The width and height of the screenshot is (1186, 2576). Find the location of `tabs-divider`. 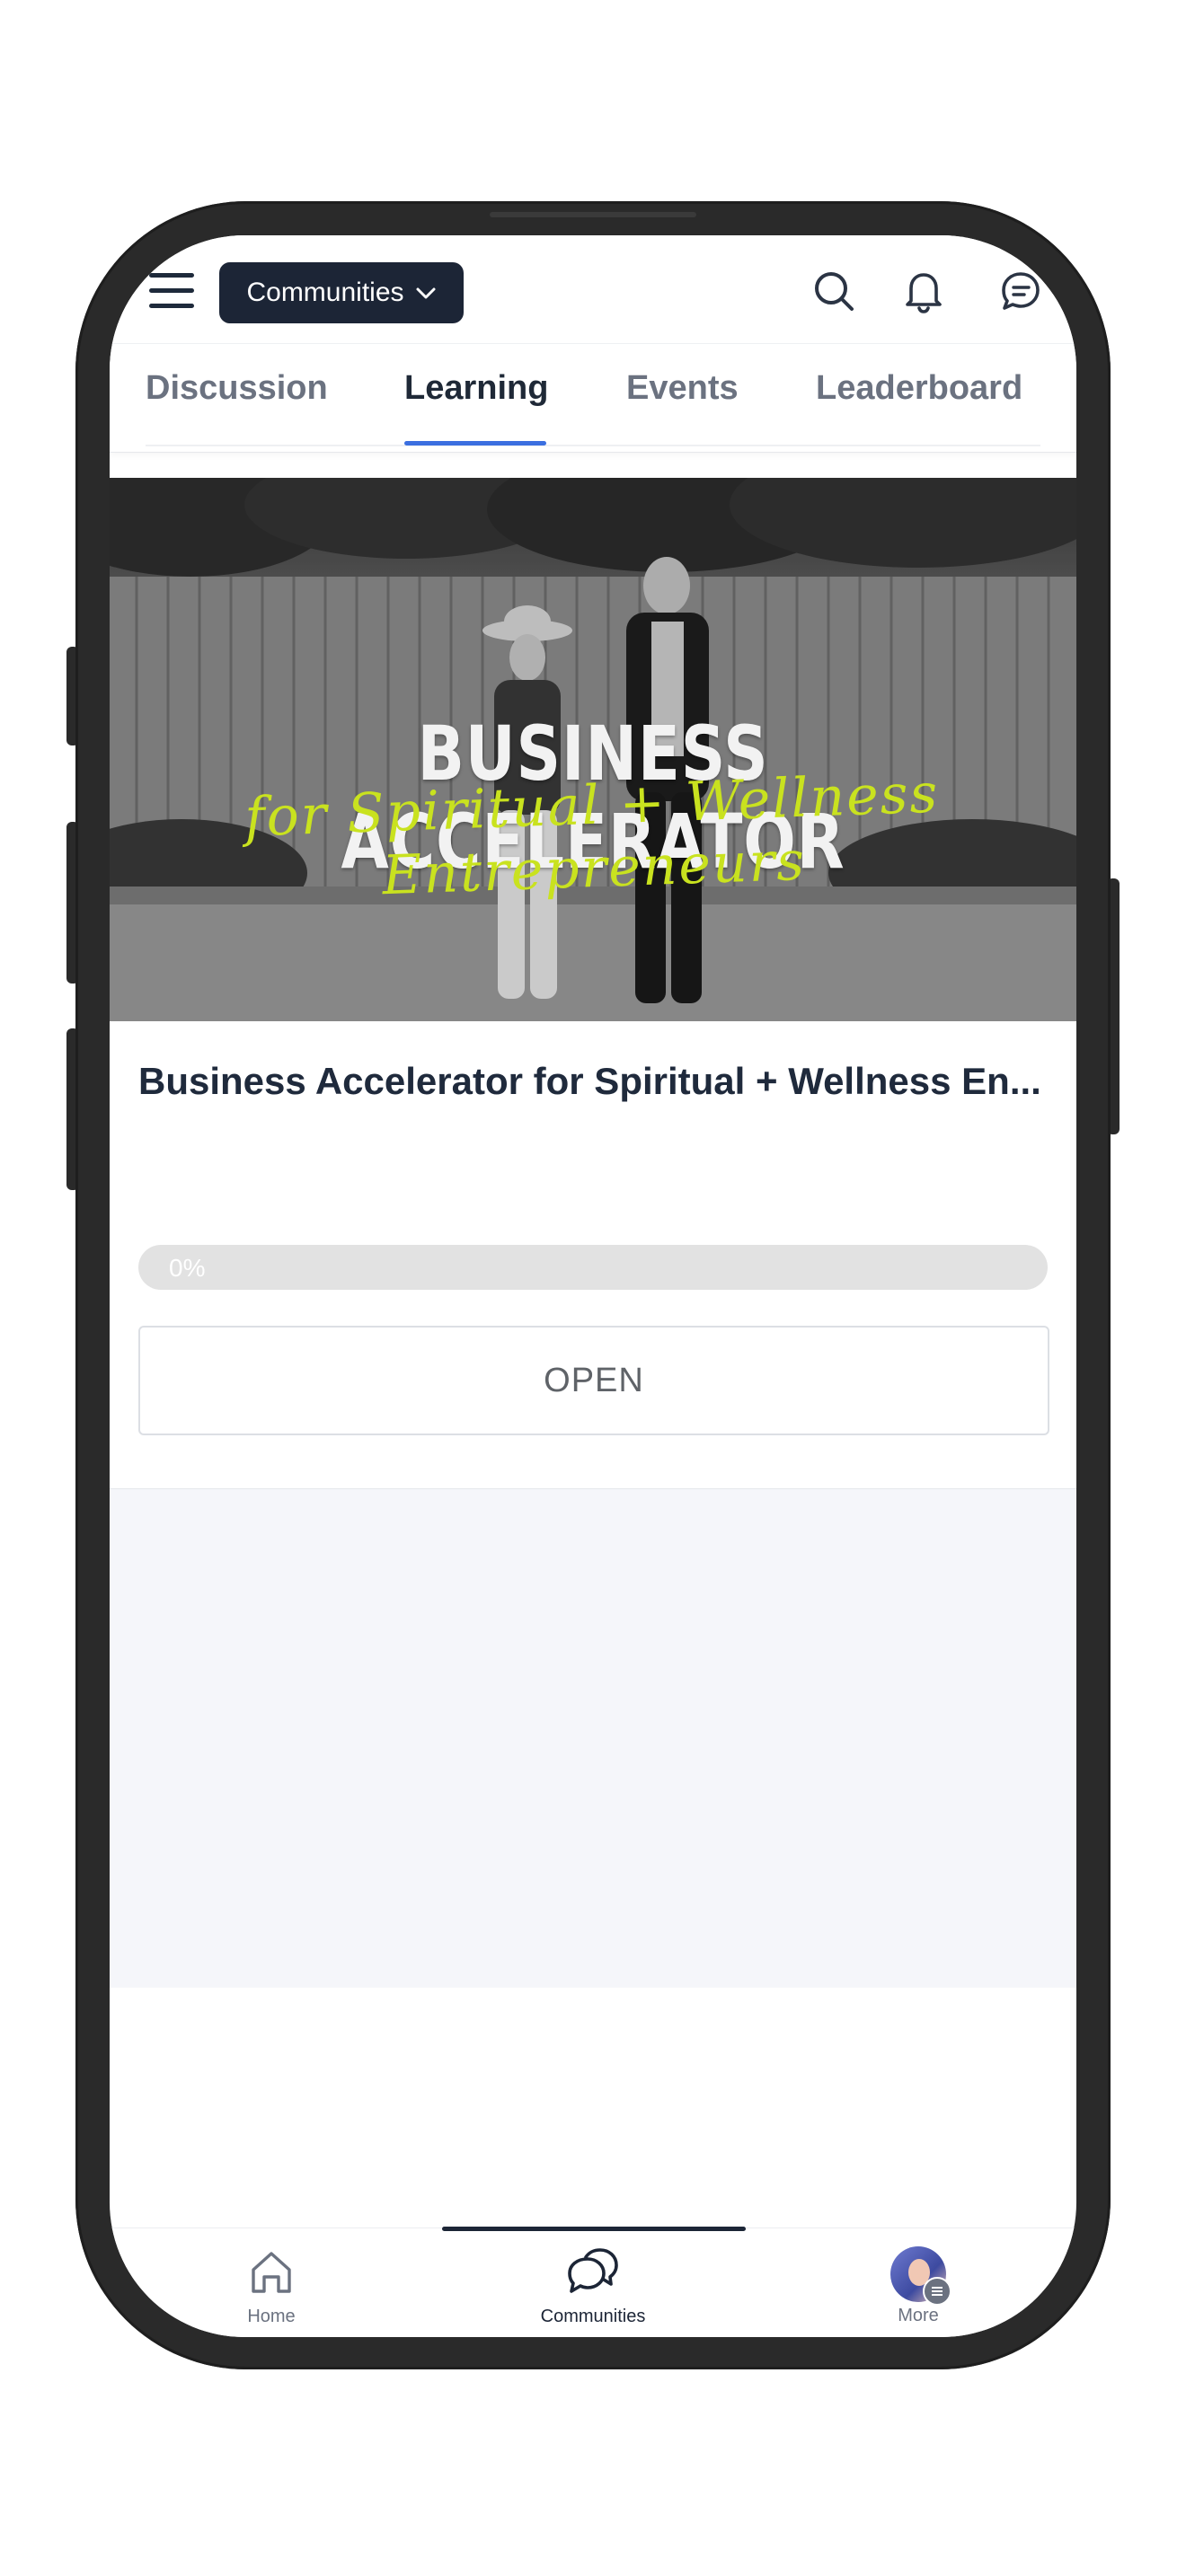

tabs-divider is located at coordinates (593, 445).